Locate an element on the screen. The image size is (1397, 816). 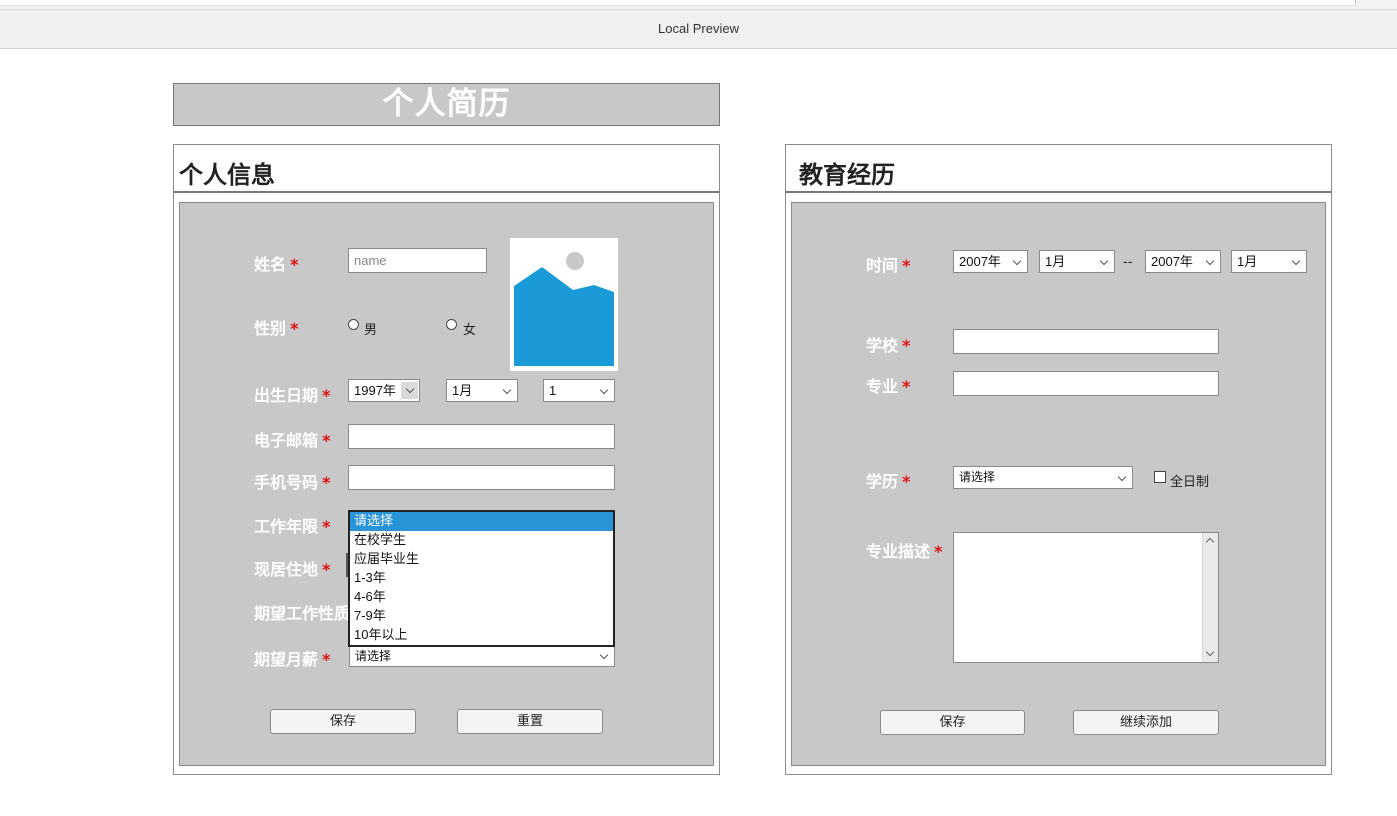
textarea-scrollbar is located at coordinates (1210, 597).